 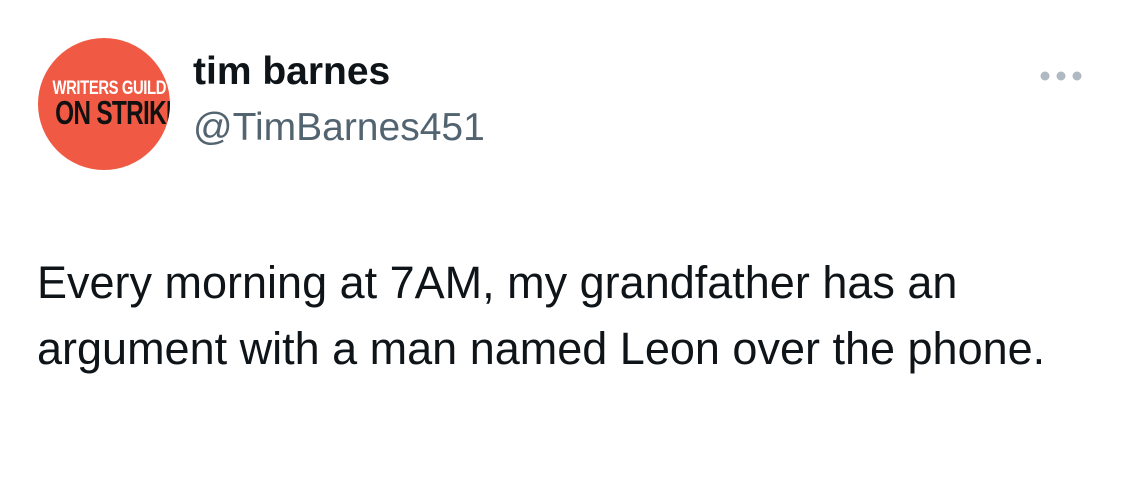 What do you see at coordinates (112, 112) in the screenshot?
I see `avatar-line2: ON STRIKE` at bounding box center [112, 112].